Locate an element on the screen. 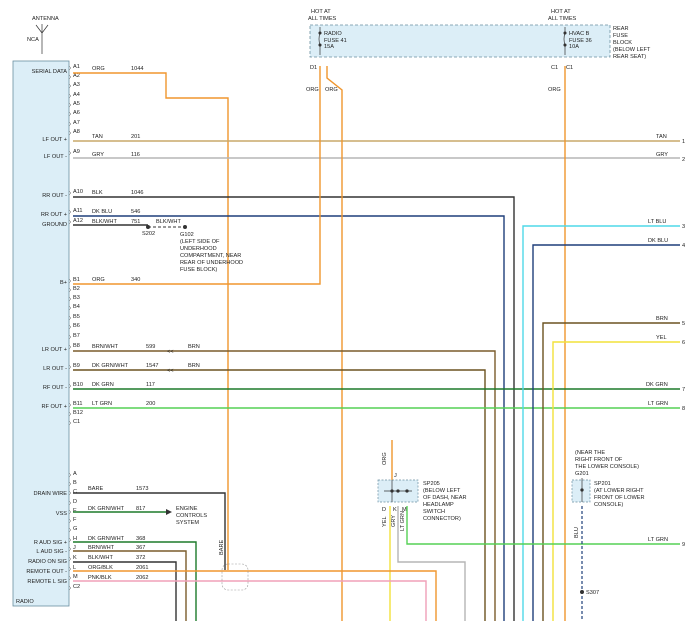 Image resolution: width=698 pixels, height=621 pixels. wire-remote-l-sig is located at coordinates (250, 600).